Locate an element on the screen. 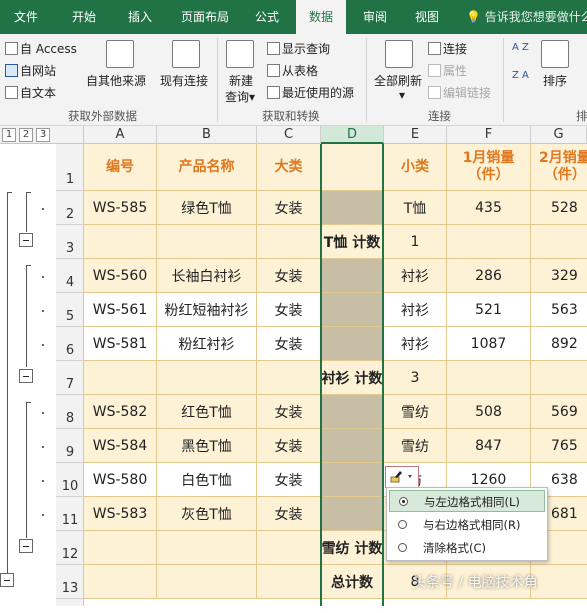 The width and height of the screenshot is (587, 613). cell-product-name: 长袖白衬衫 is located at coordinates (207, 276).